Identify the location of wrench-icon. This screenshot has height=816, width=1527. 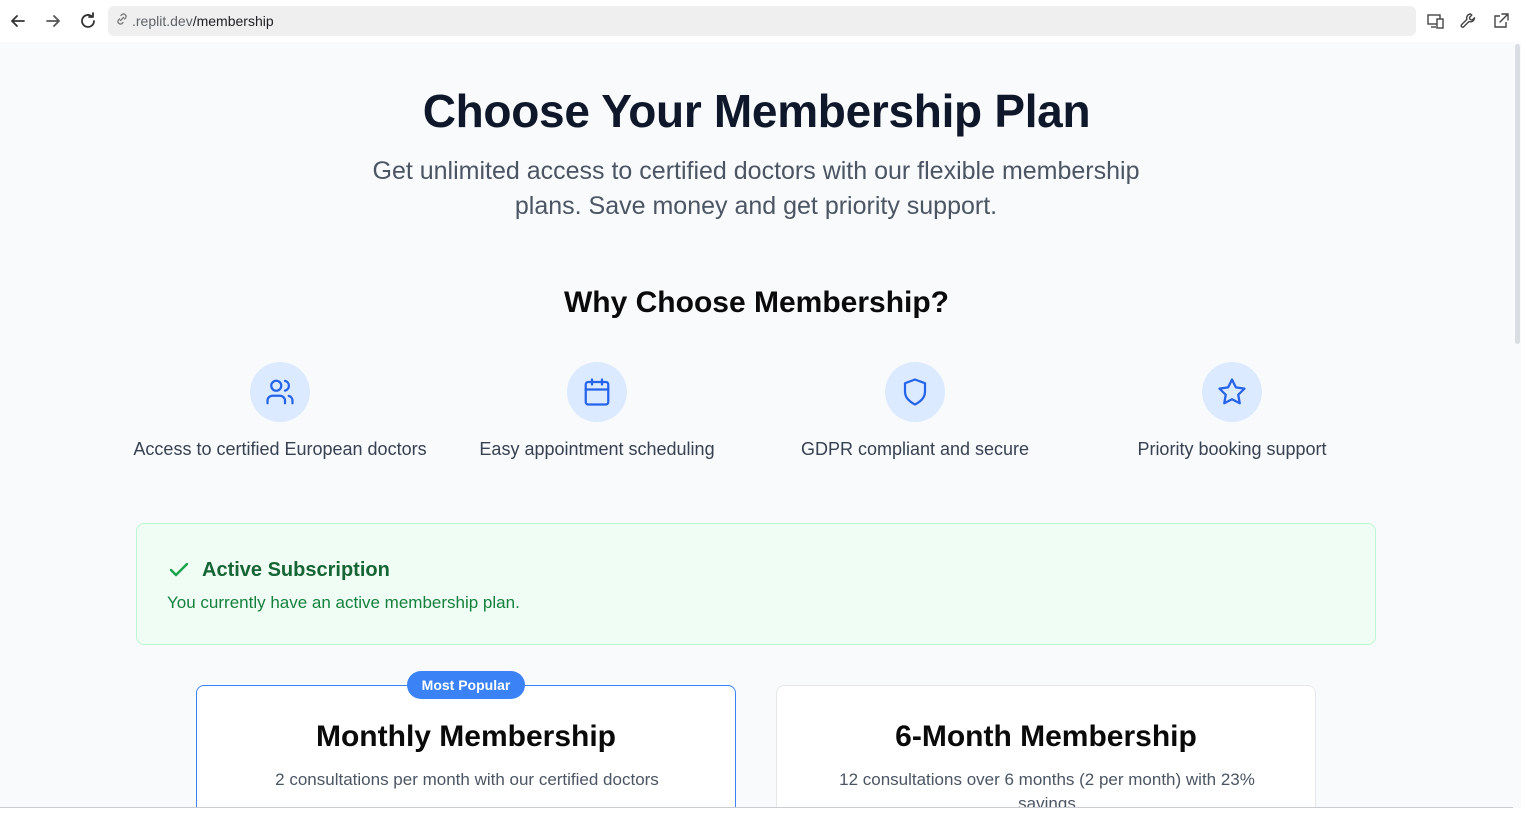
(1468, 21).